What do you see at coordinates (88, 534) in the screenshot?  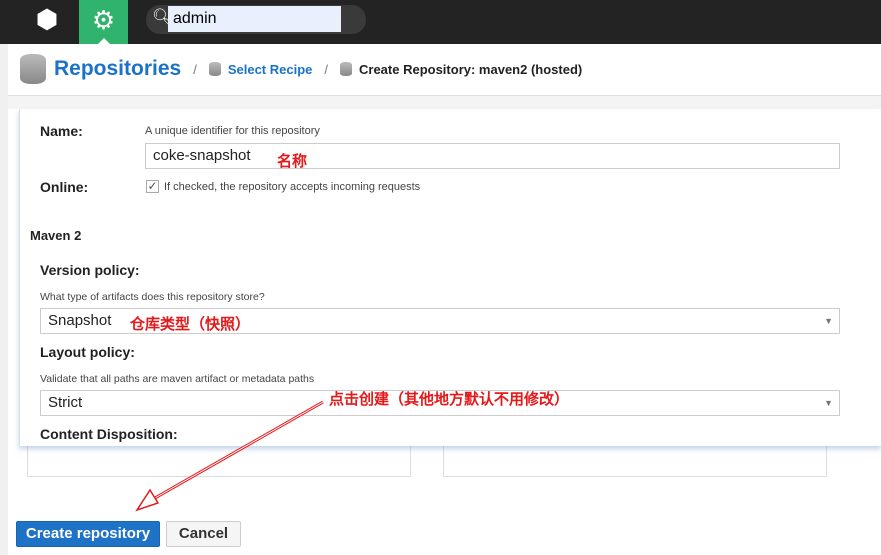 I see `create-repository-button: Create repository` at bounding box center [88, 534].